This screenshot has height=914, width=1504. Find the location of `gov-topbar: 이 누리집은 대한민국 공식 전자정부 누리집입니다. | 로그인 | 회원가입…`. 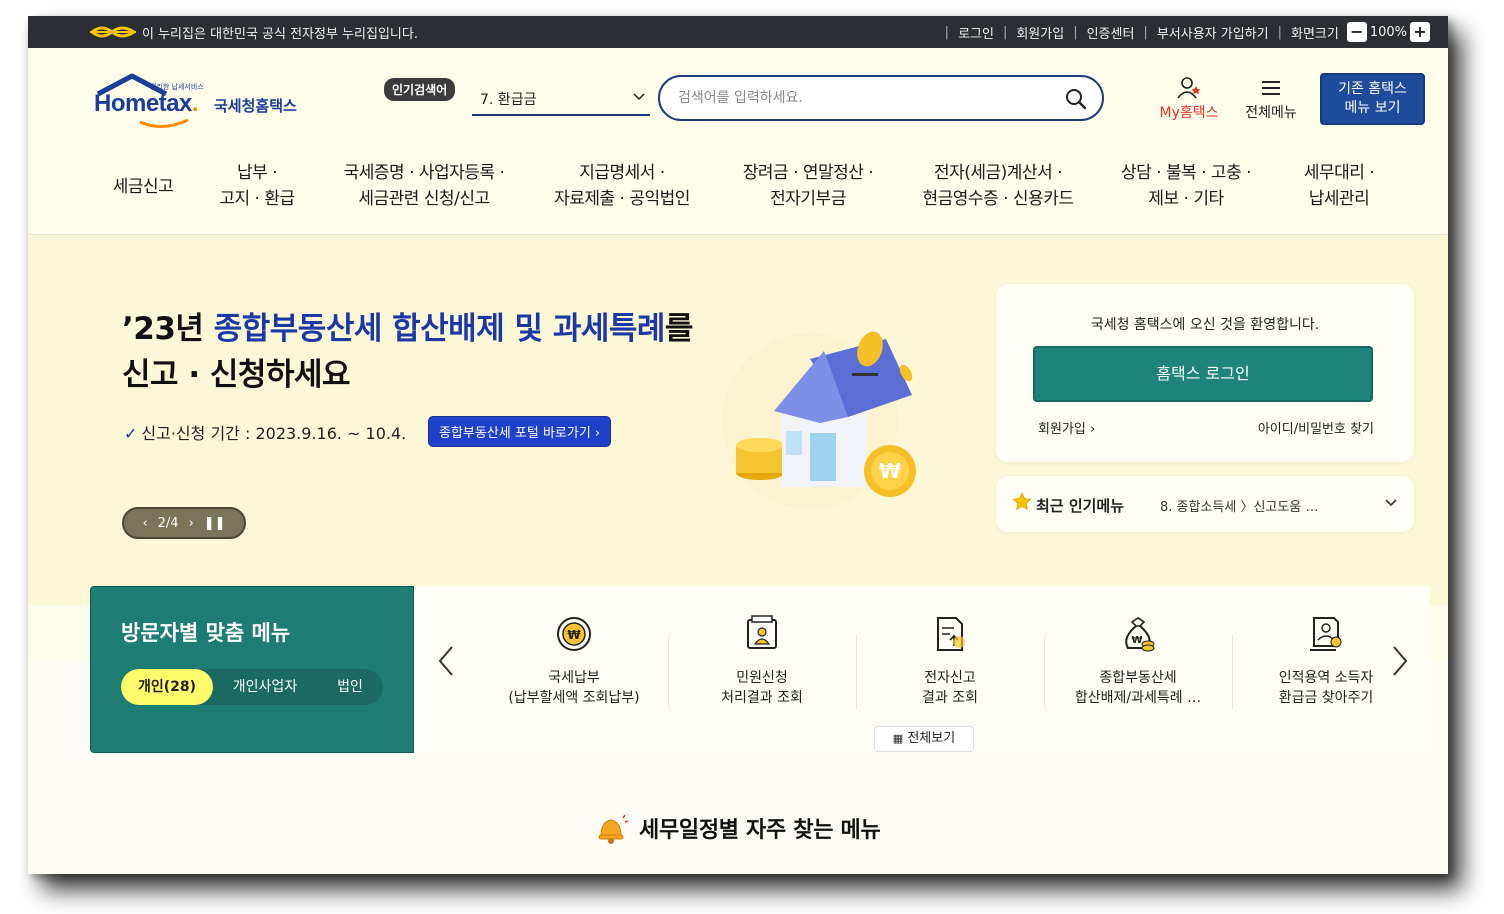

gov-topbar: 이 누리집은 대한민국 공식 전자정부 누리집입니다. | 로그인 | 회원가입… is located at coordinates (738, 32).